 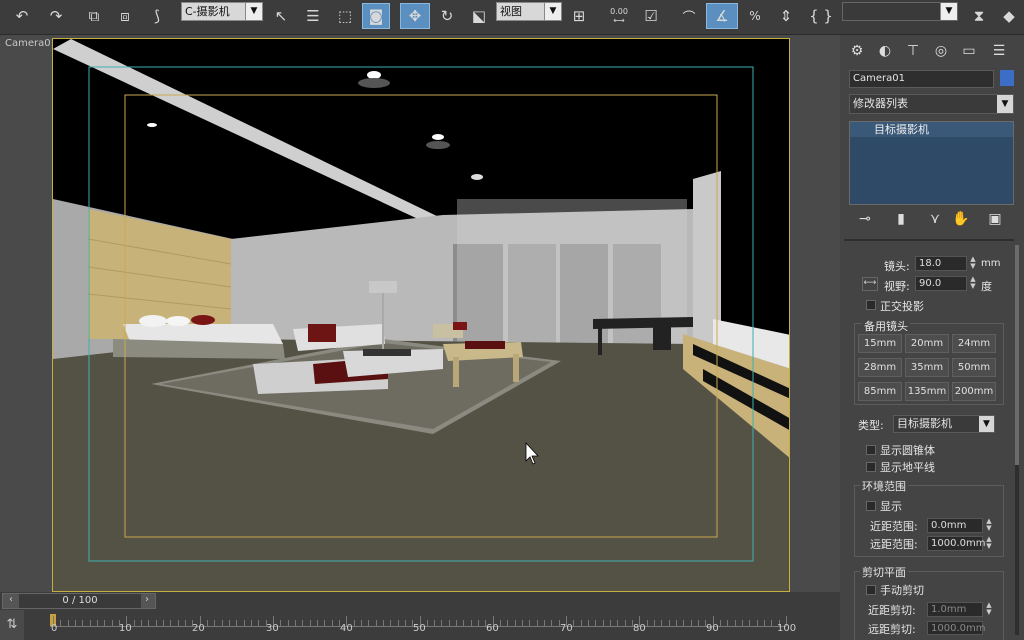 I want to click on align-icon: ◆, so click(x=1009, y=16).